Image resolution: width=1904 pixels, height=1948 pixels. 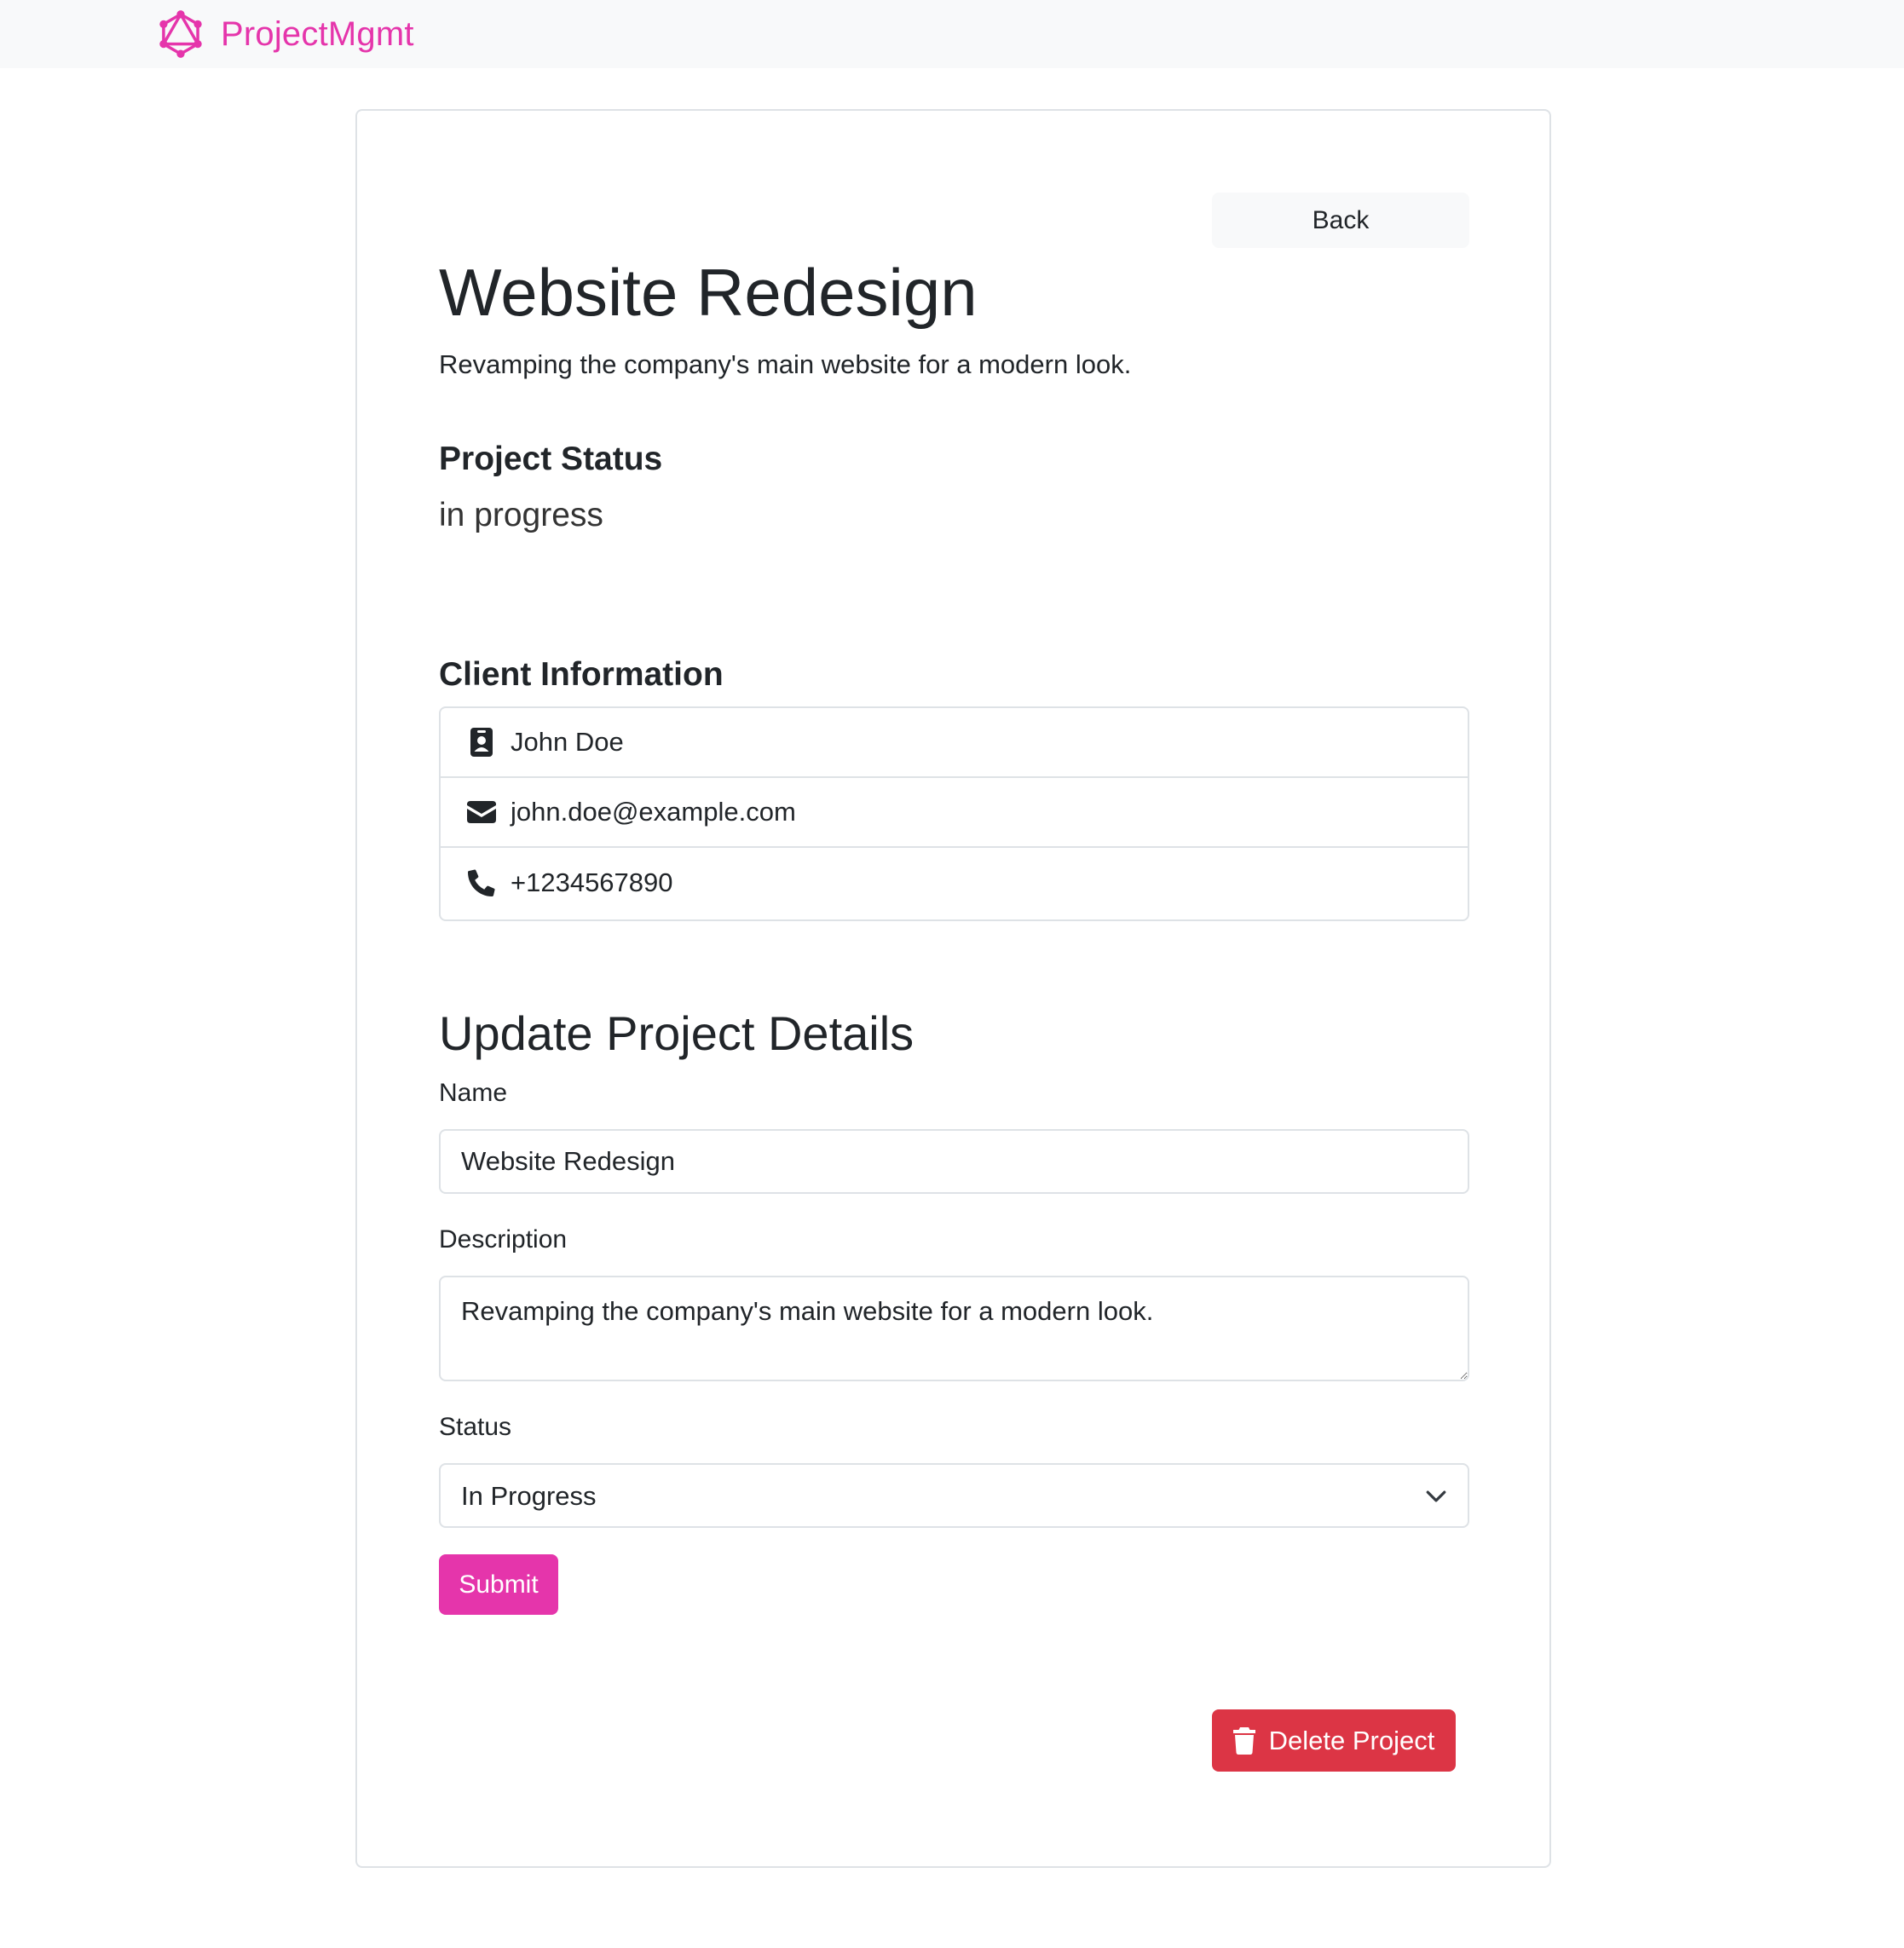 I want to click on project-status-heading: Project Status, so click(x=551, y=459).